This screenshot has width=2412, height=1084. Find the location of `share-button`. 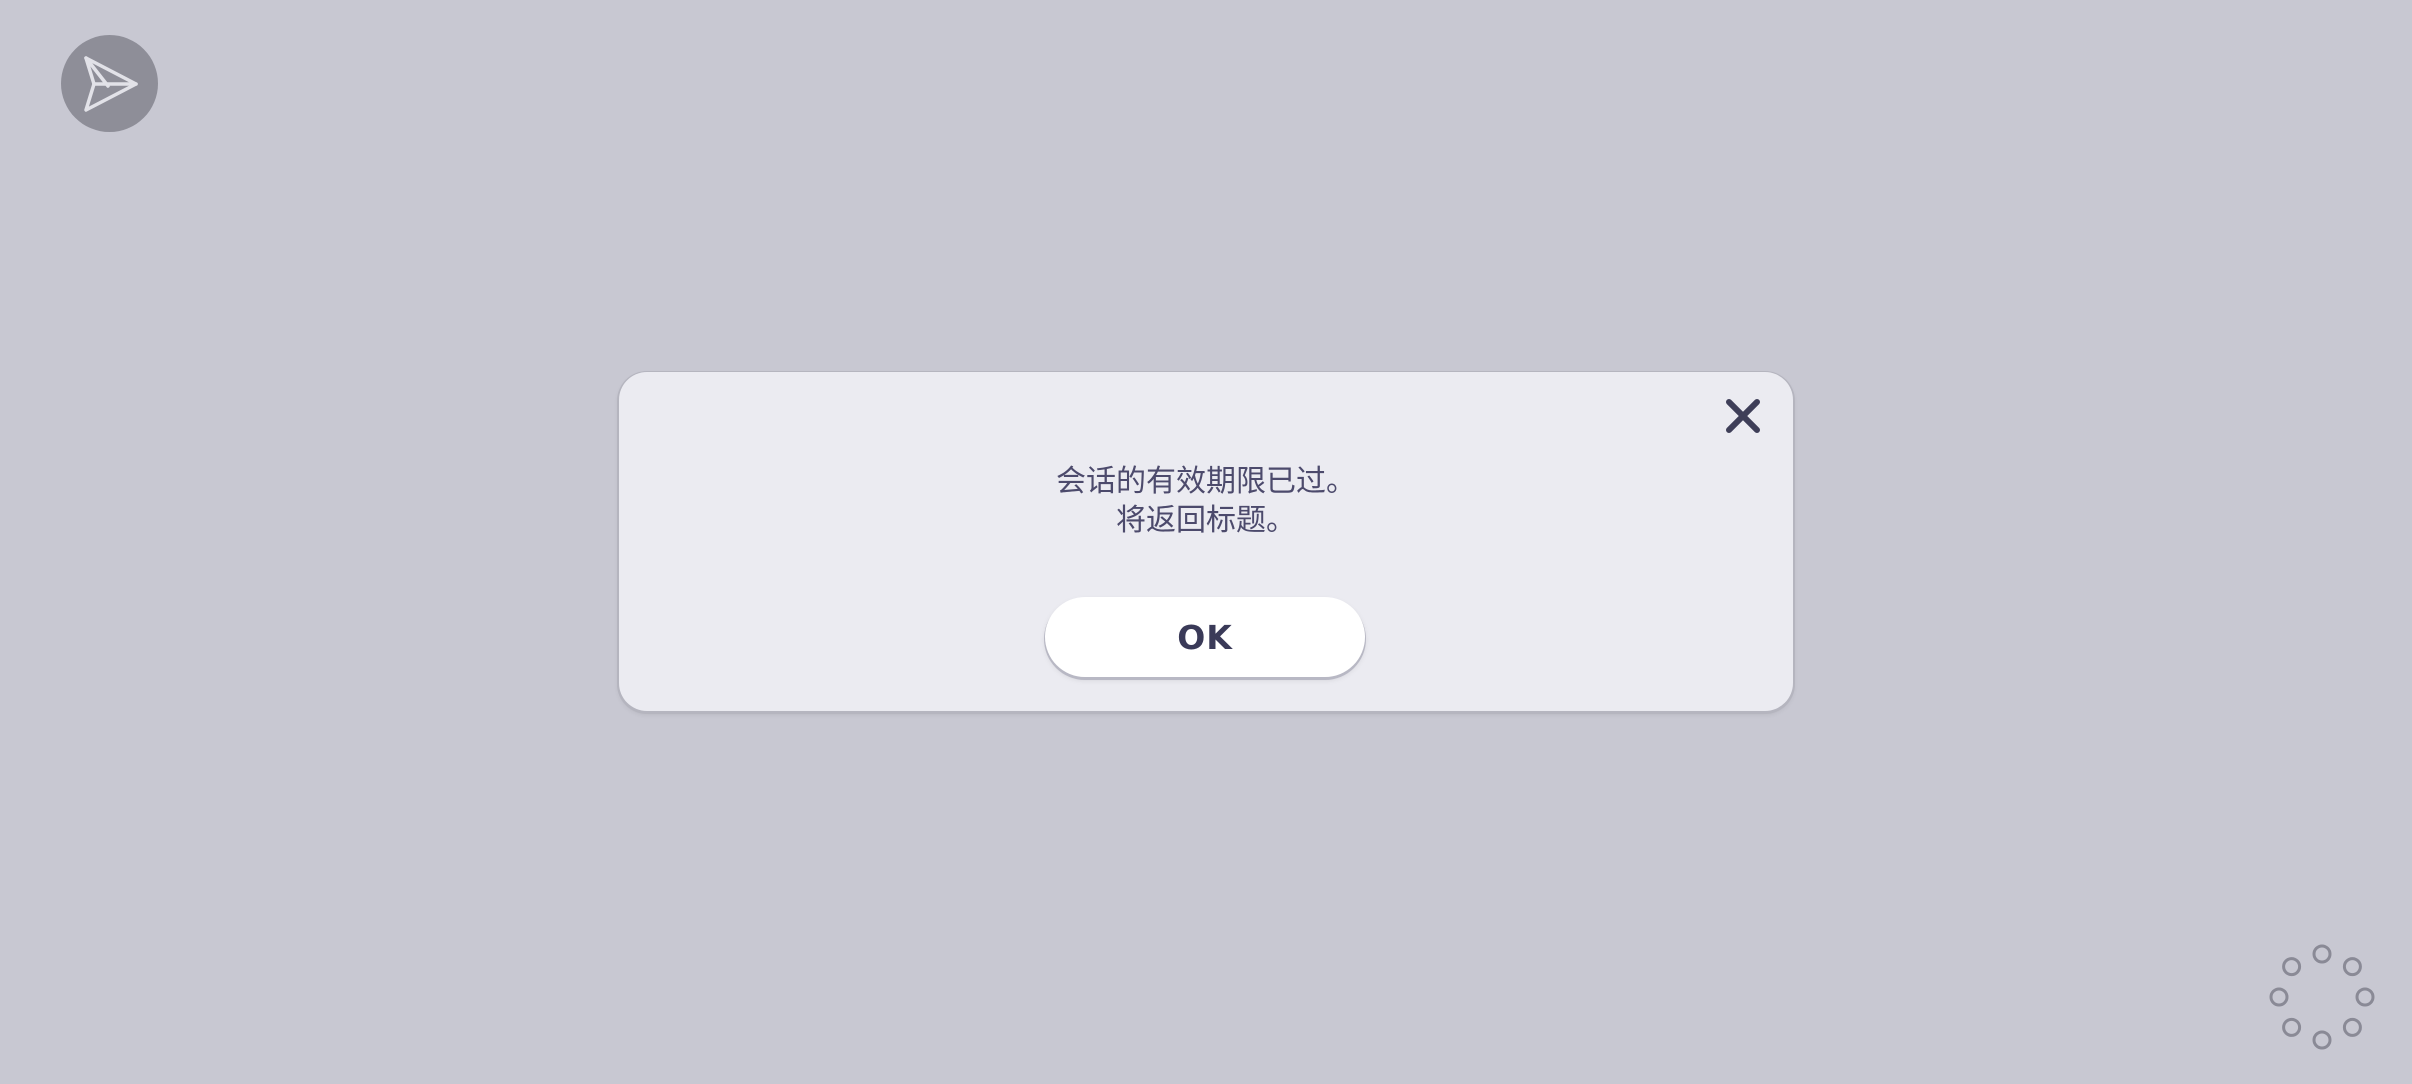

share-button is located at coordinates (109, 83).